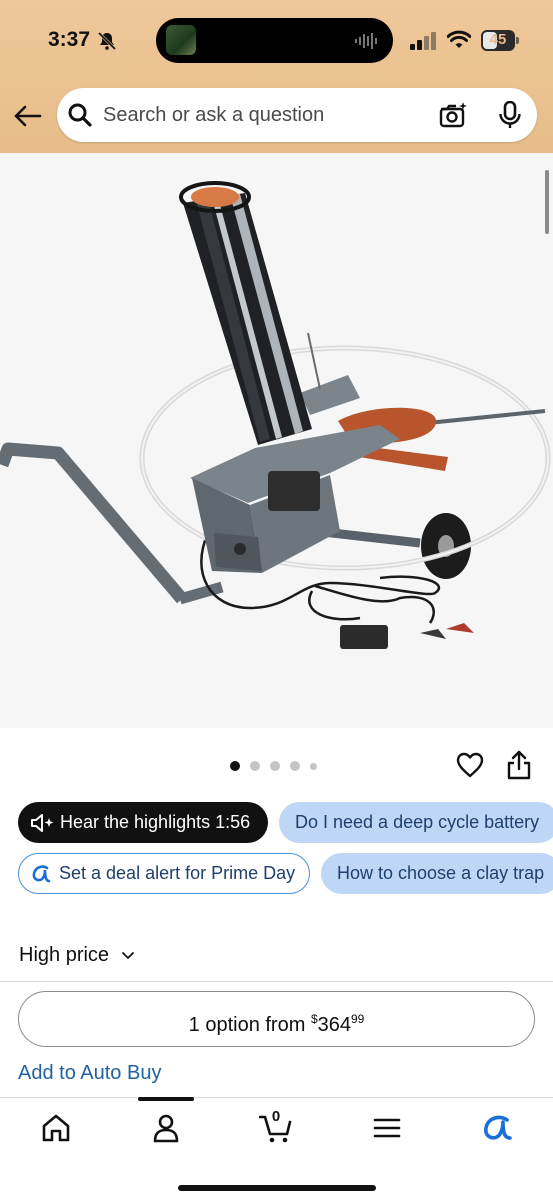 Image resolution: width=553 pixels, height=1200 pixels. I want to click on question-chip-choose: How to choose a clay trap, so click(437, 873).